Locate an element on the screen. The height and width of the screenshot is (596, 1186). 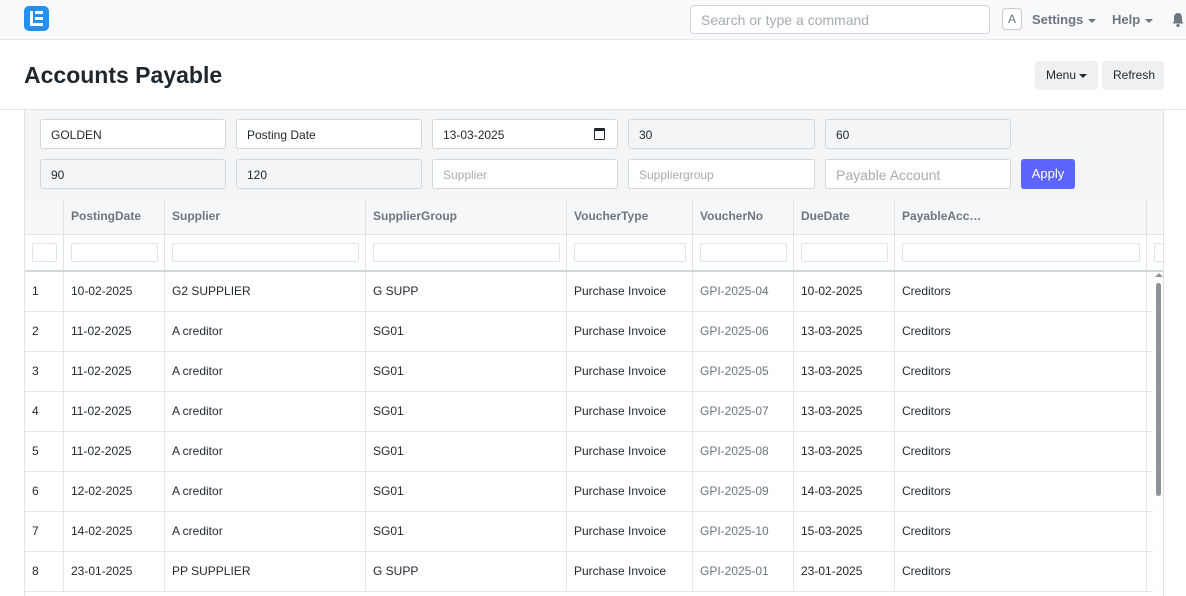
filter-input-voucher-no is located at coordinates (743, 252).